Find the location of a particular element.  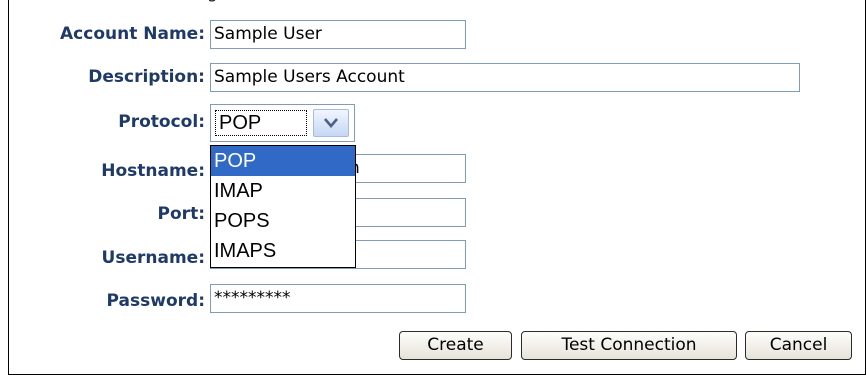

cutoff-heading: g is located at coordinates (212, 1).